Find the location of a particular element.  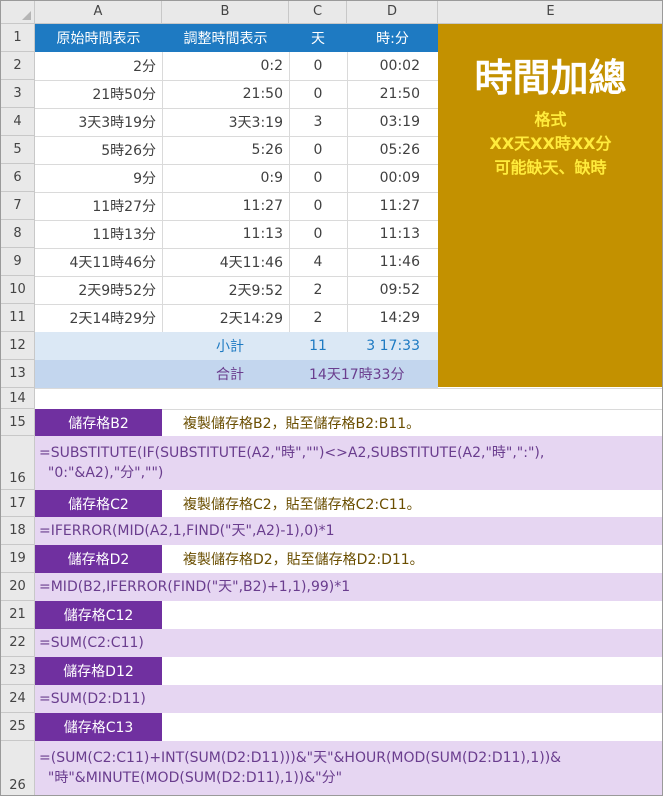

header-original-time: 原始時間表示 is located at coordinates (98, 38).